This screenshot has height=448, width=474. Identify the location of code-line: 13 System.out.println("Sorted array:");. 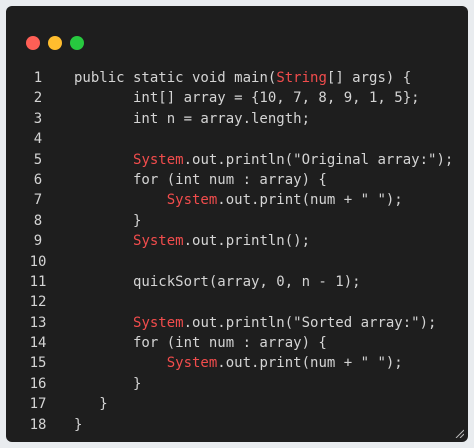
(237, 323).